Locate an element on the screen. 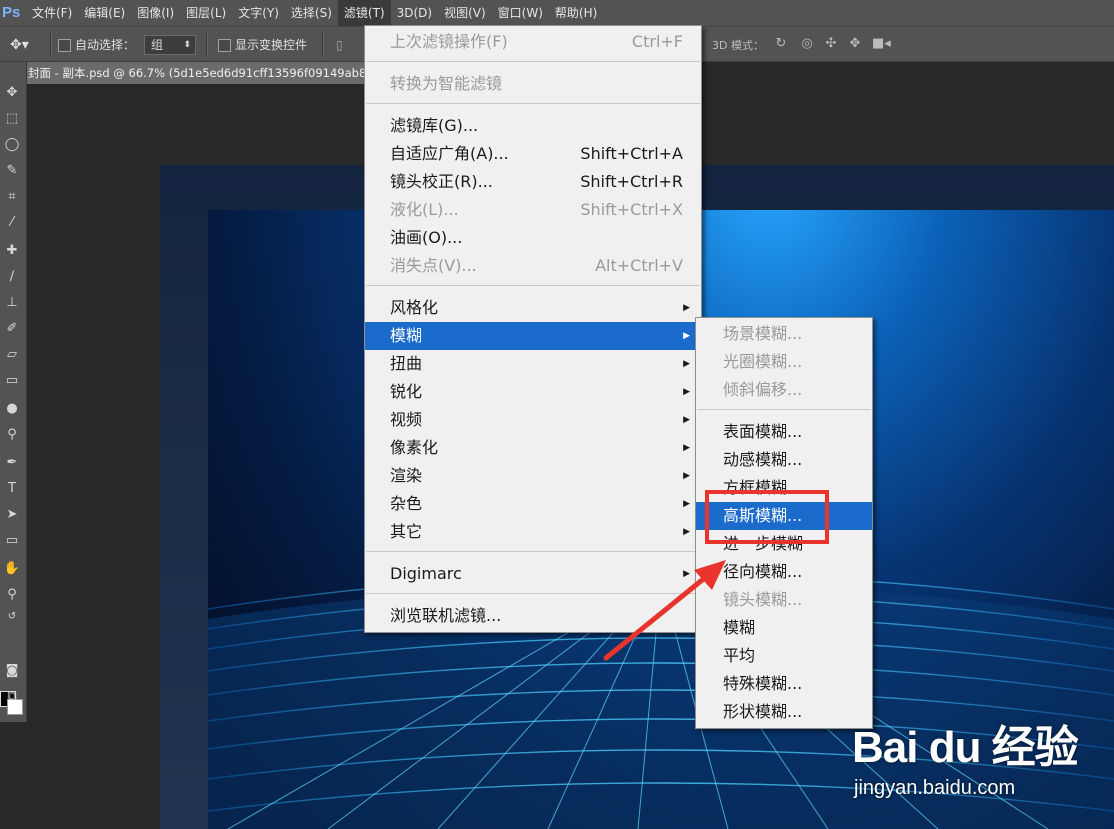 Image resolution: width=1114 pixels, height=829 pixels. baidu-jingyan-watermark: Bai du 经验 jingyan.baidu.com is located at coordinates (983, 764).